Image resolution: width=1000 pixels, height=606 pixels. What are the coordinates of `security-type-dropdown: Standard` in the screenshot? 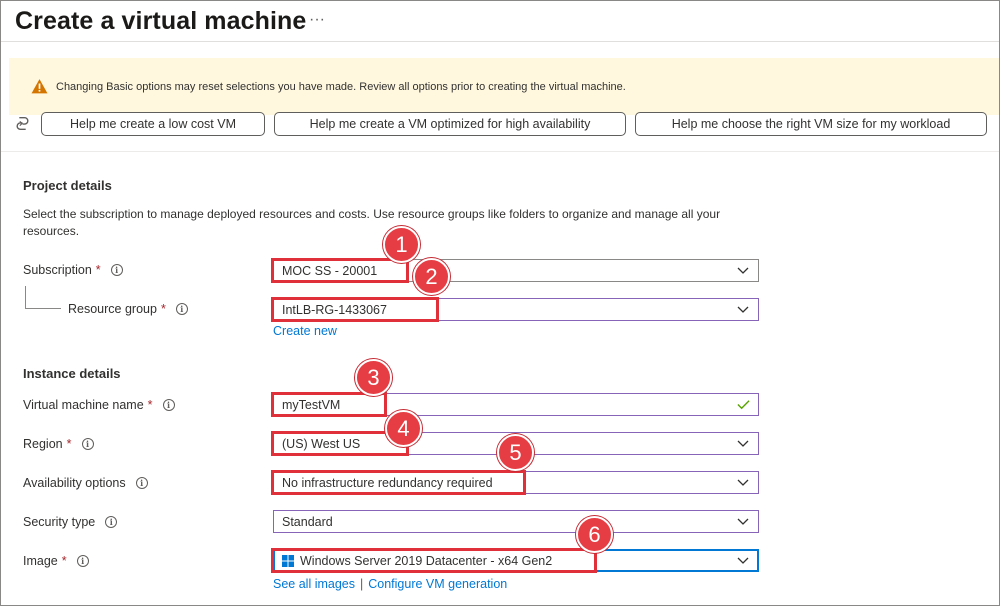 It's located at (516, 521).